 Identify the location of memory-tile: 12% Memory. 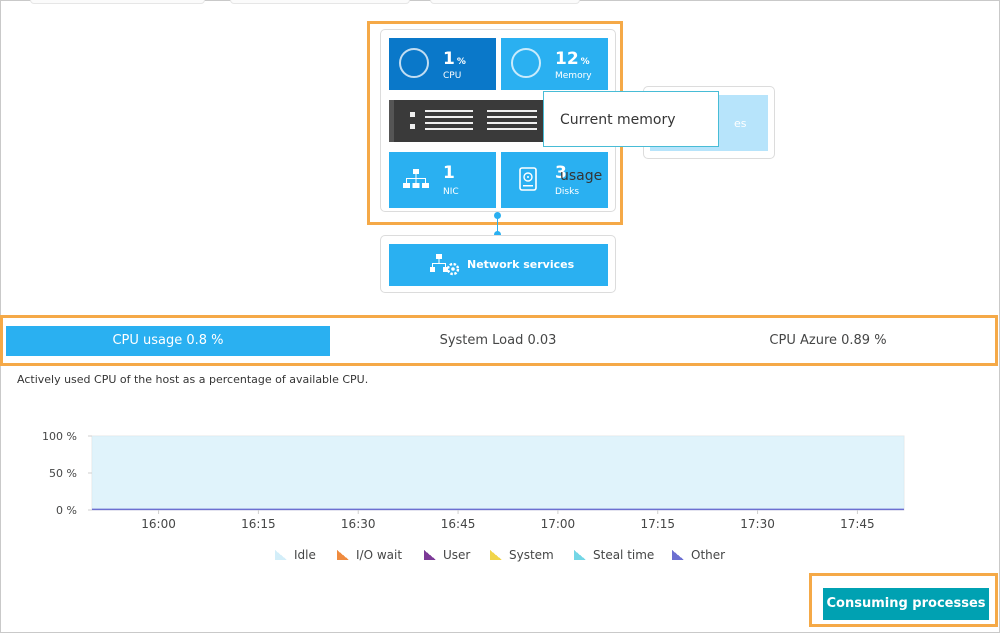
(554, 64).